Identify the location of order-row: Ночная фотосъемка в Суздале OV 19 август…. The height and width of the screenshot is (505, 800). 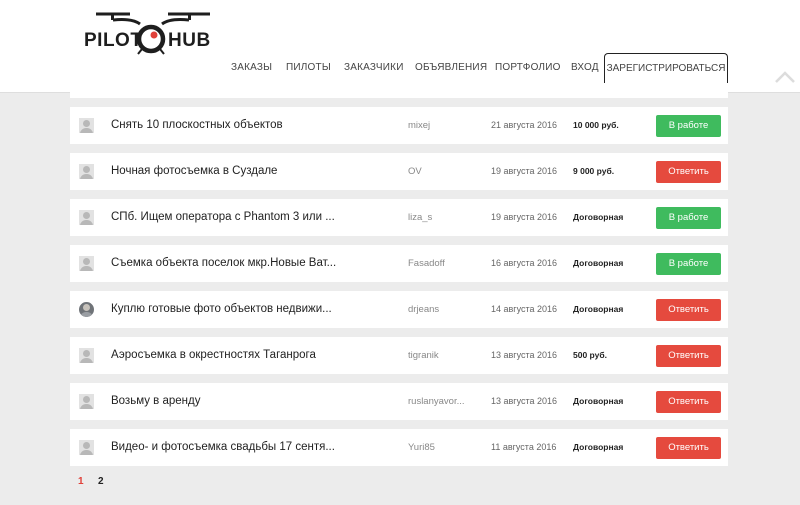
(399, 171).